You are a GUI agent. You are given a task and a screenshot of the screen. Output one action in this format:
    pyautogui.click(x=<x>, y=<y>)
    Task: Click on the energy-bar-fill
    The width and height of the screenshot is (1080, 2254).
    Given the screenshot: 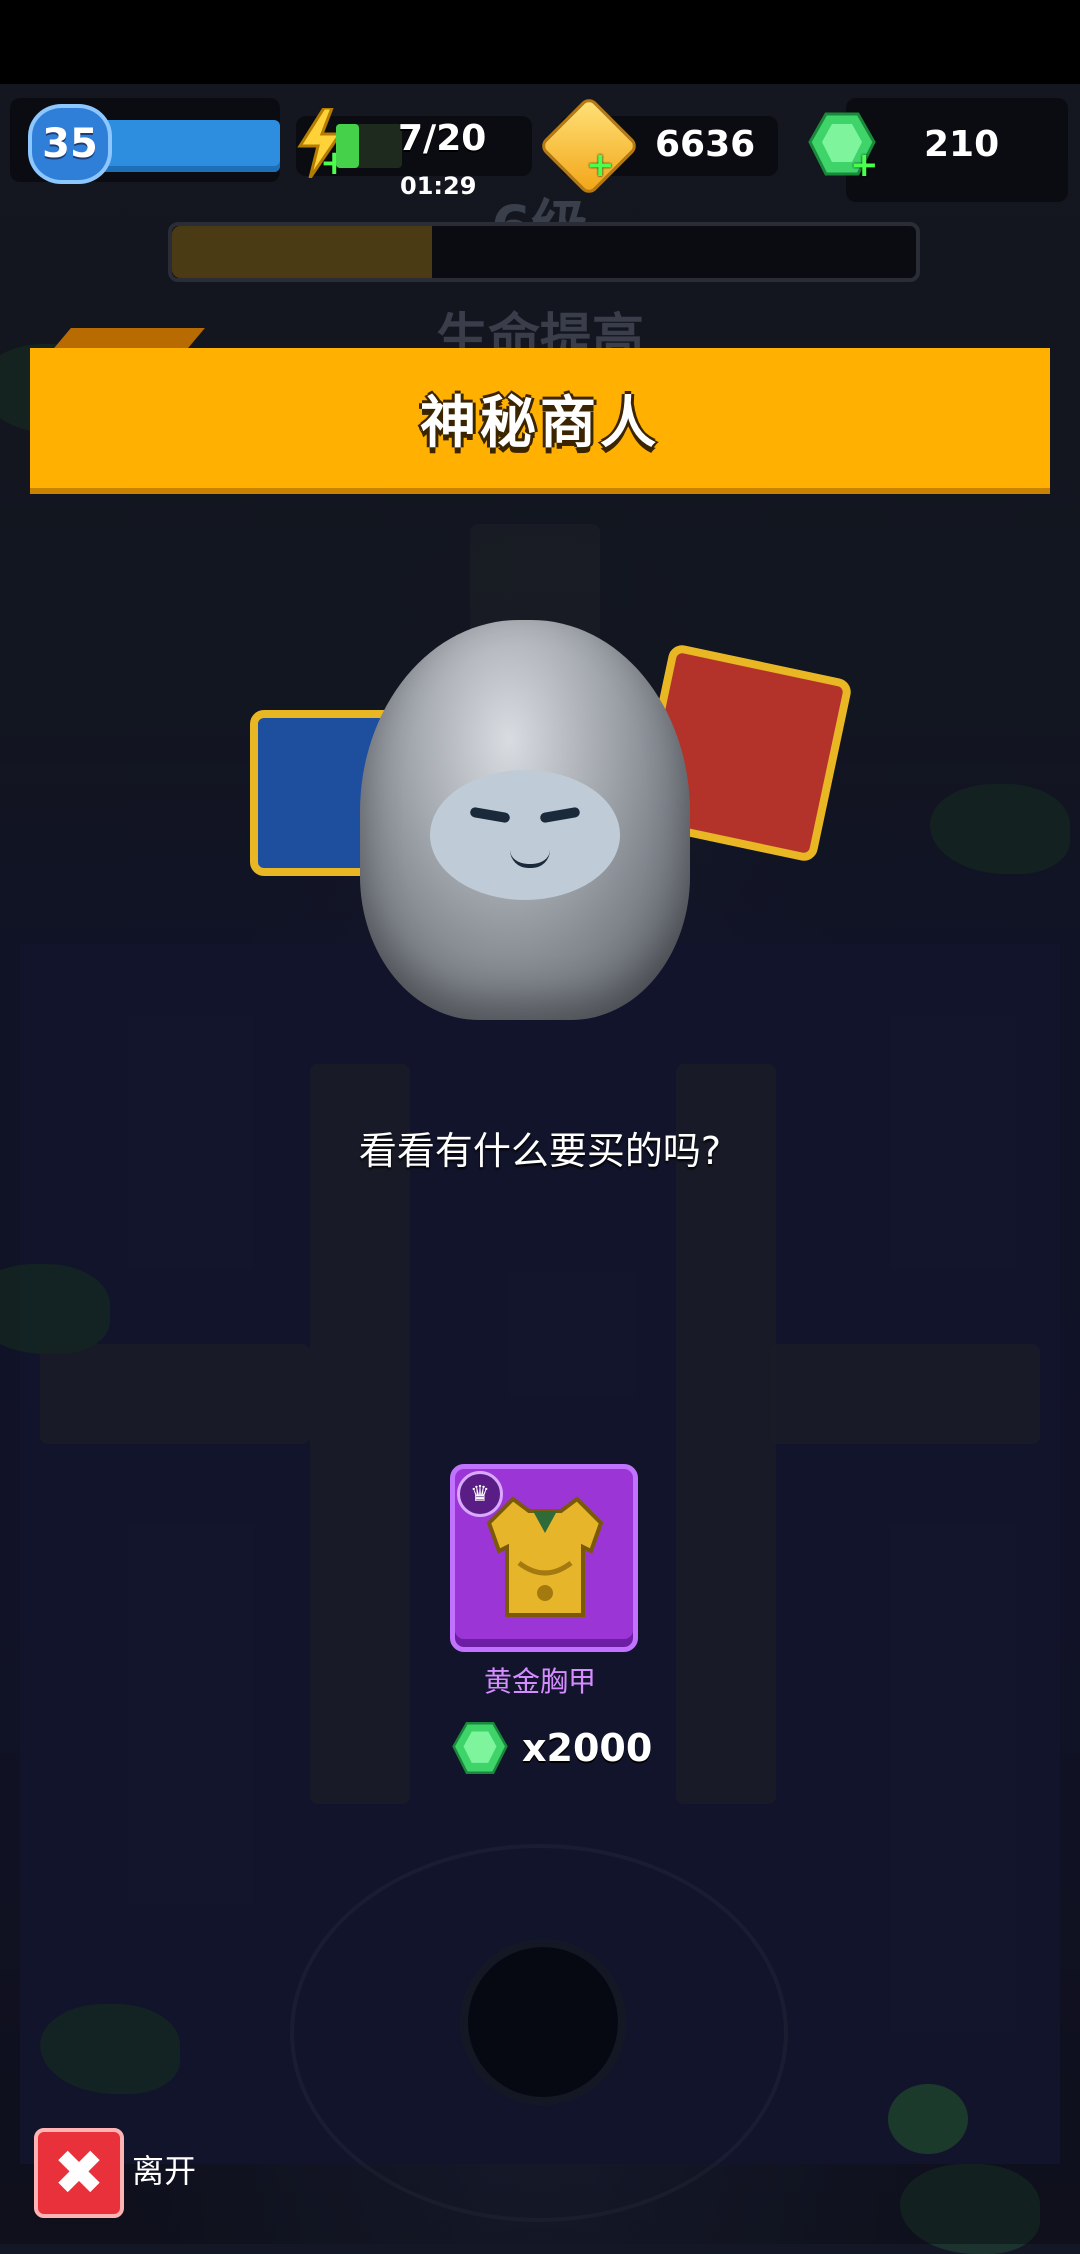 What is the action you would take?
    pyautogui.click(x=348, y=146)
    